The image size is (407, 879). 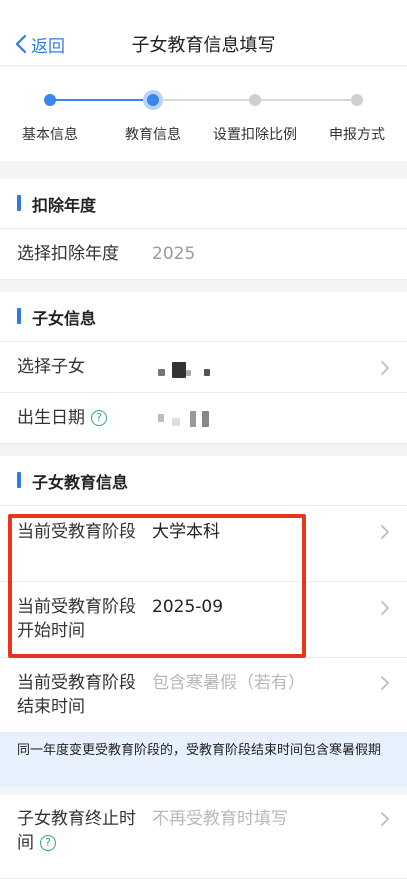 What do you see at coordinates (157, 586) in the screenshot?
I see `highlight-box` at bounding box center [157, 586].